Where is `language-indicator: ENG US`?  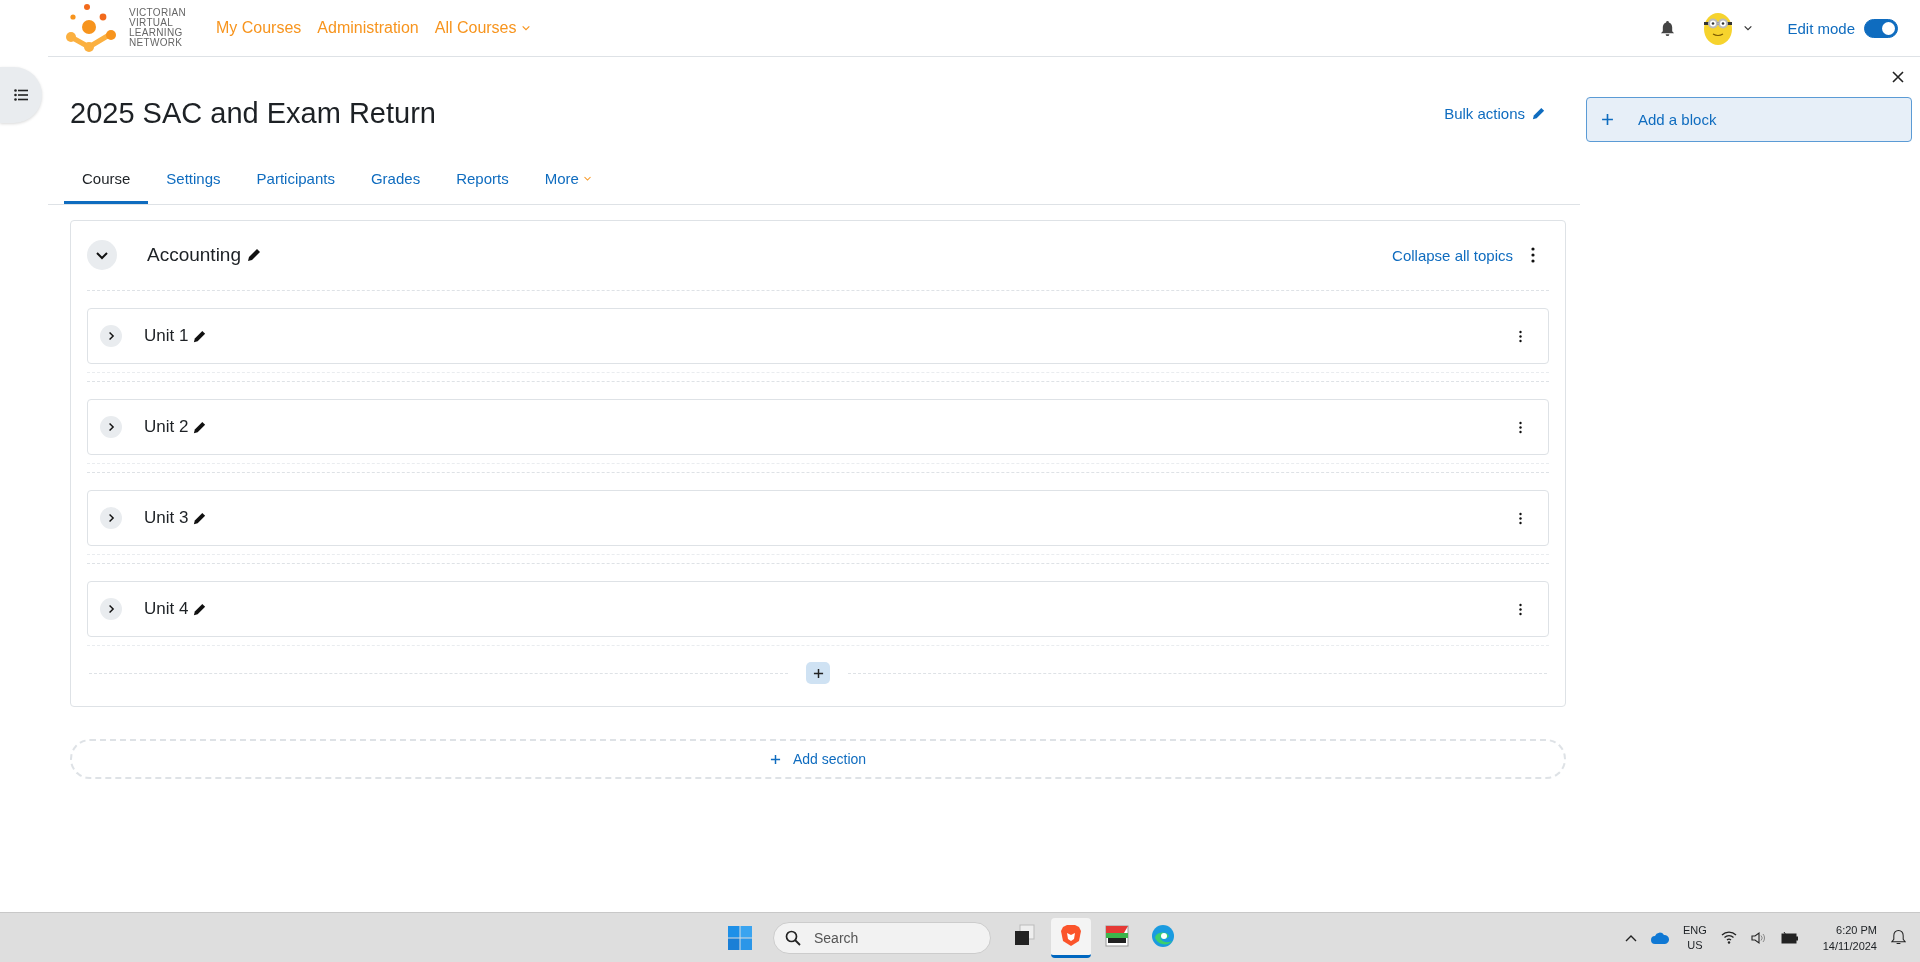 language-indicator: ENG US is located at coordinates (1694, 937).